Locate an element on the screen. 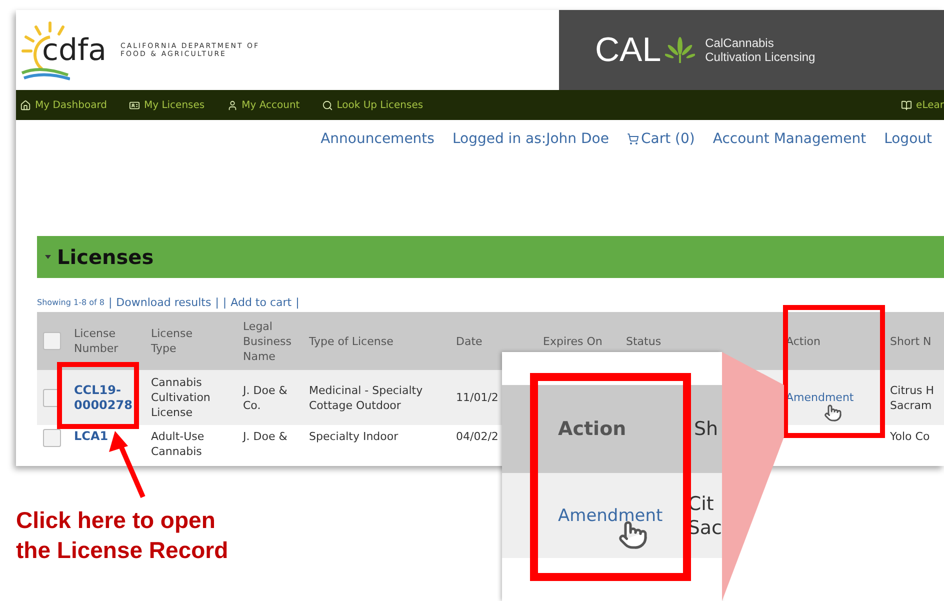 The height and width of the screenshot is (601, 944). collapse-arrow-icon is located at coordinates (48, 257).